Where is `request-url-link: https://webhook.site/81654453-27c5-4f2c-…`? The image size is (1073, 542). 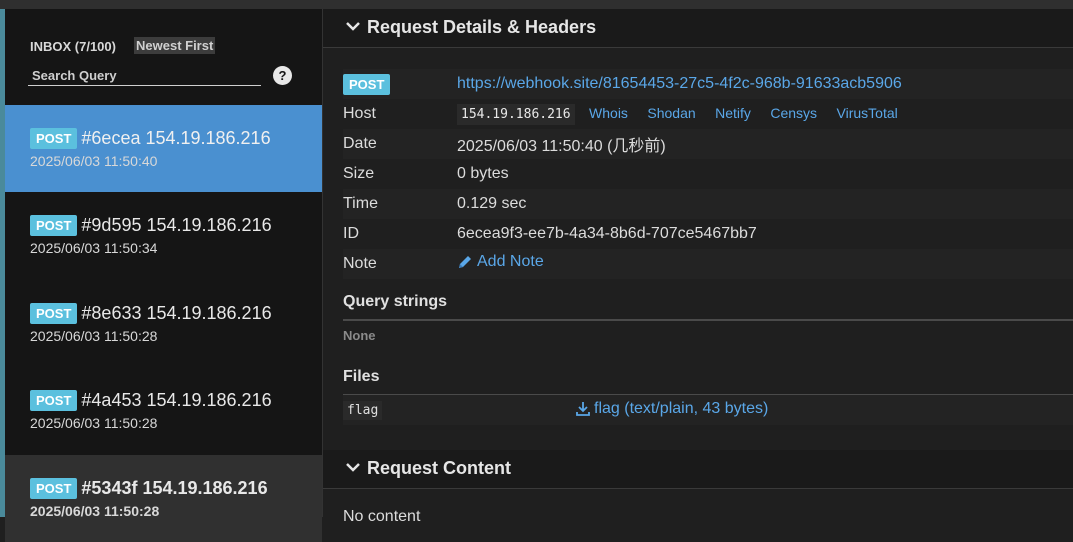 request-url-link: https://webhook.site/81654453-27c5-4f2c-… is located at coordinates (679, 83).